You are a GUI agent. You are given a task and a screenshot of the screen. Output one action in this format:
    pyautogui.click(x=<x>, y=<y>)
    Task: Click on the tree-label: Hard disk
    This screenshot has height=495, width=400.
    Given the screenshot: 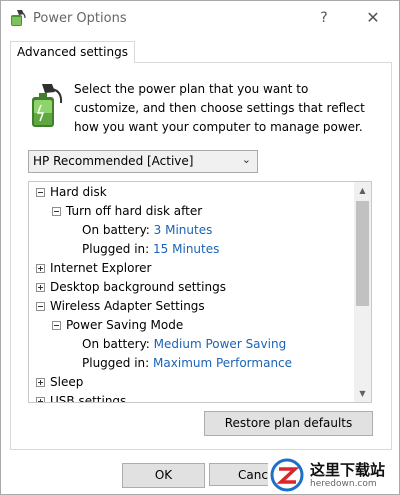 What is the action you would take?
    pyautogui.click(x=78, y=192)
    